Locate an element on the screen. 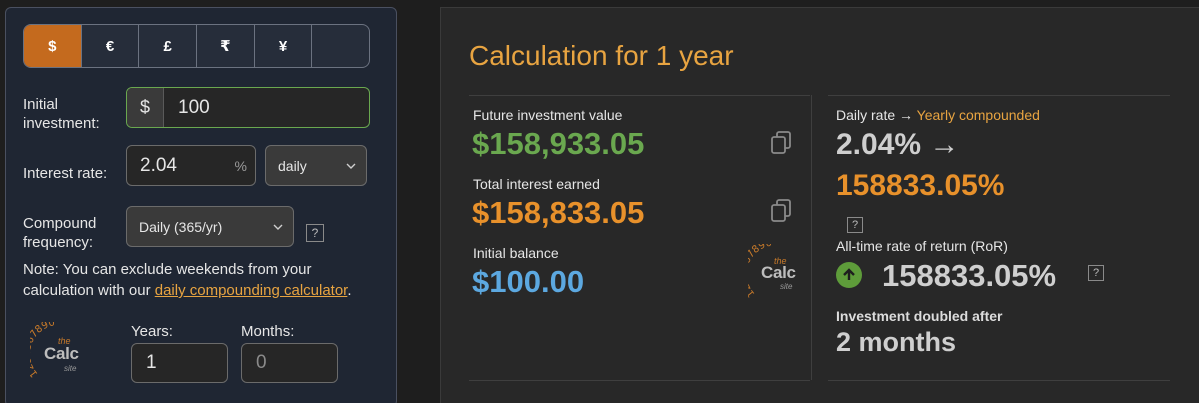 This screenshot has height=403, width=1199. initial-investment-field: $ 100 is located at coordinates (248, 107).